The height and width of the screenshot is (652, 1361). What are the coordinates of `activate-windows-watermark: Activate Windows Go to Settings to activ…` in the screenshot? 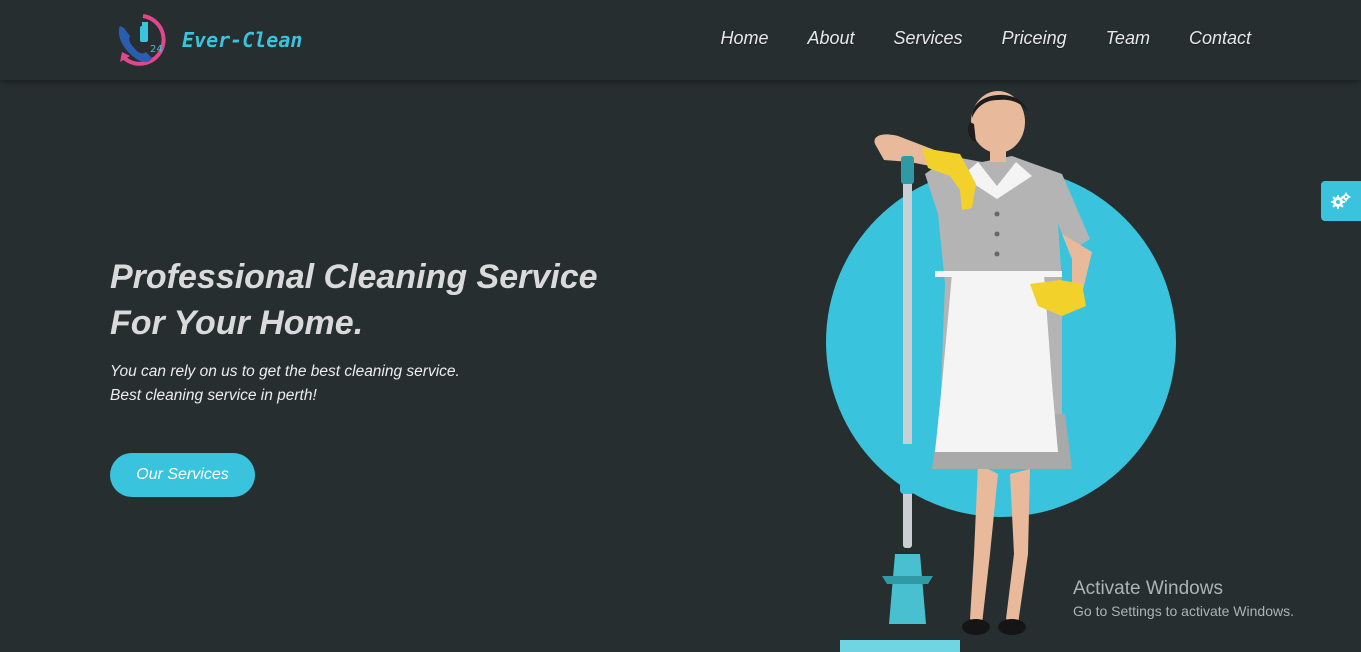 It's located at (1183, 598).